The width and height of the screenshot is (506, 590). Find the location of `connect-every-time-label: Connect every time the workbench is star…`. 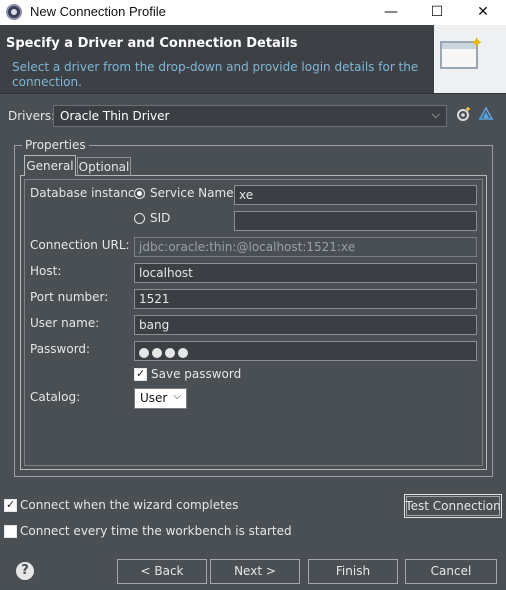

connect-every-time-label: Connect every time the workbench is star… is located at coordinates (156, 531).